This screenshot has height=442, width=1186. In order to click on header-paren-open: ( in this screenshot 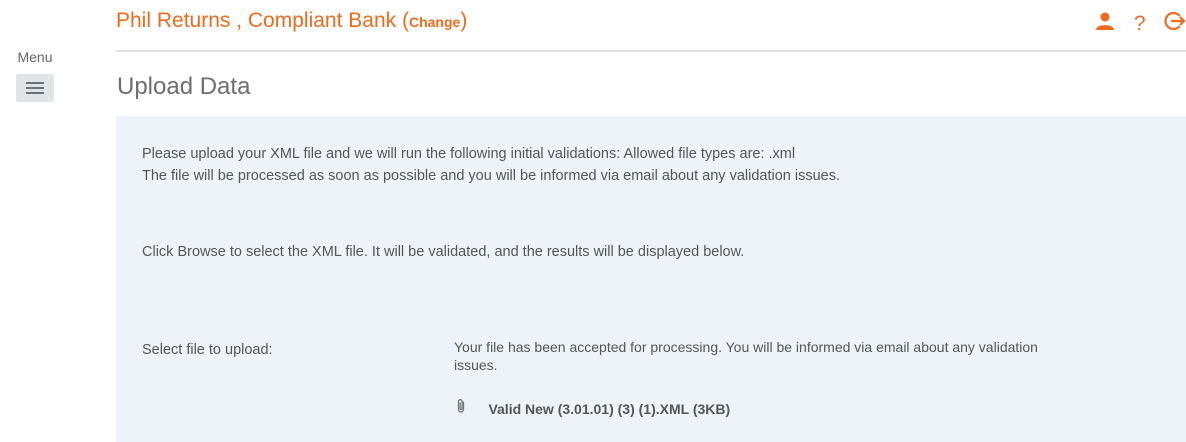, I will do `click(405, 20)`.